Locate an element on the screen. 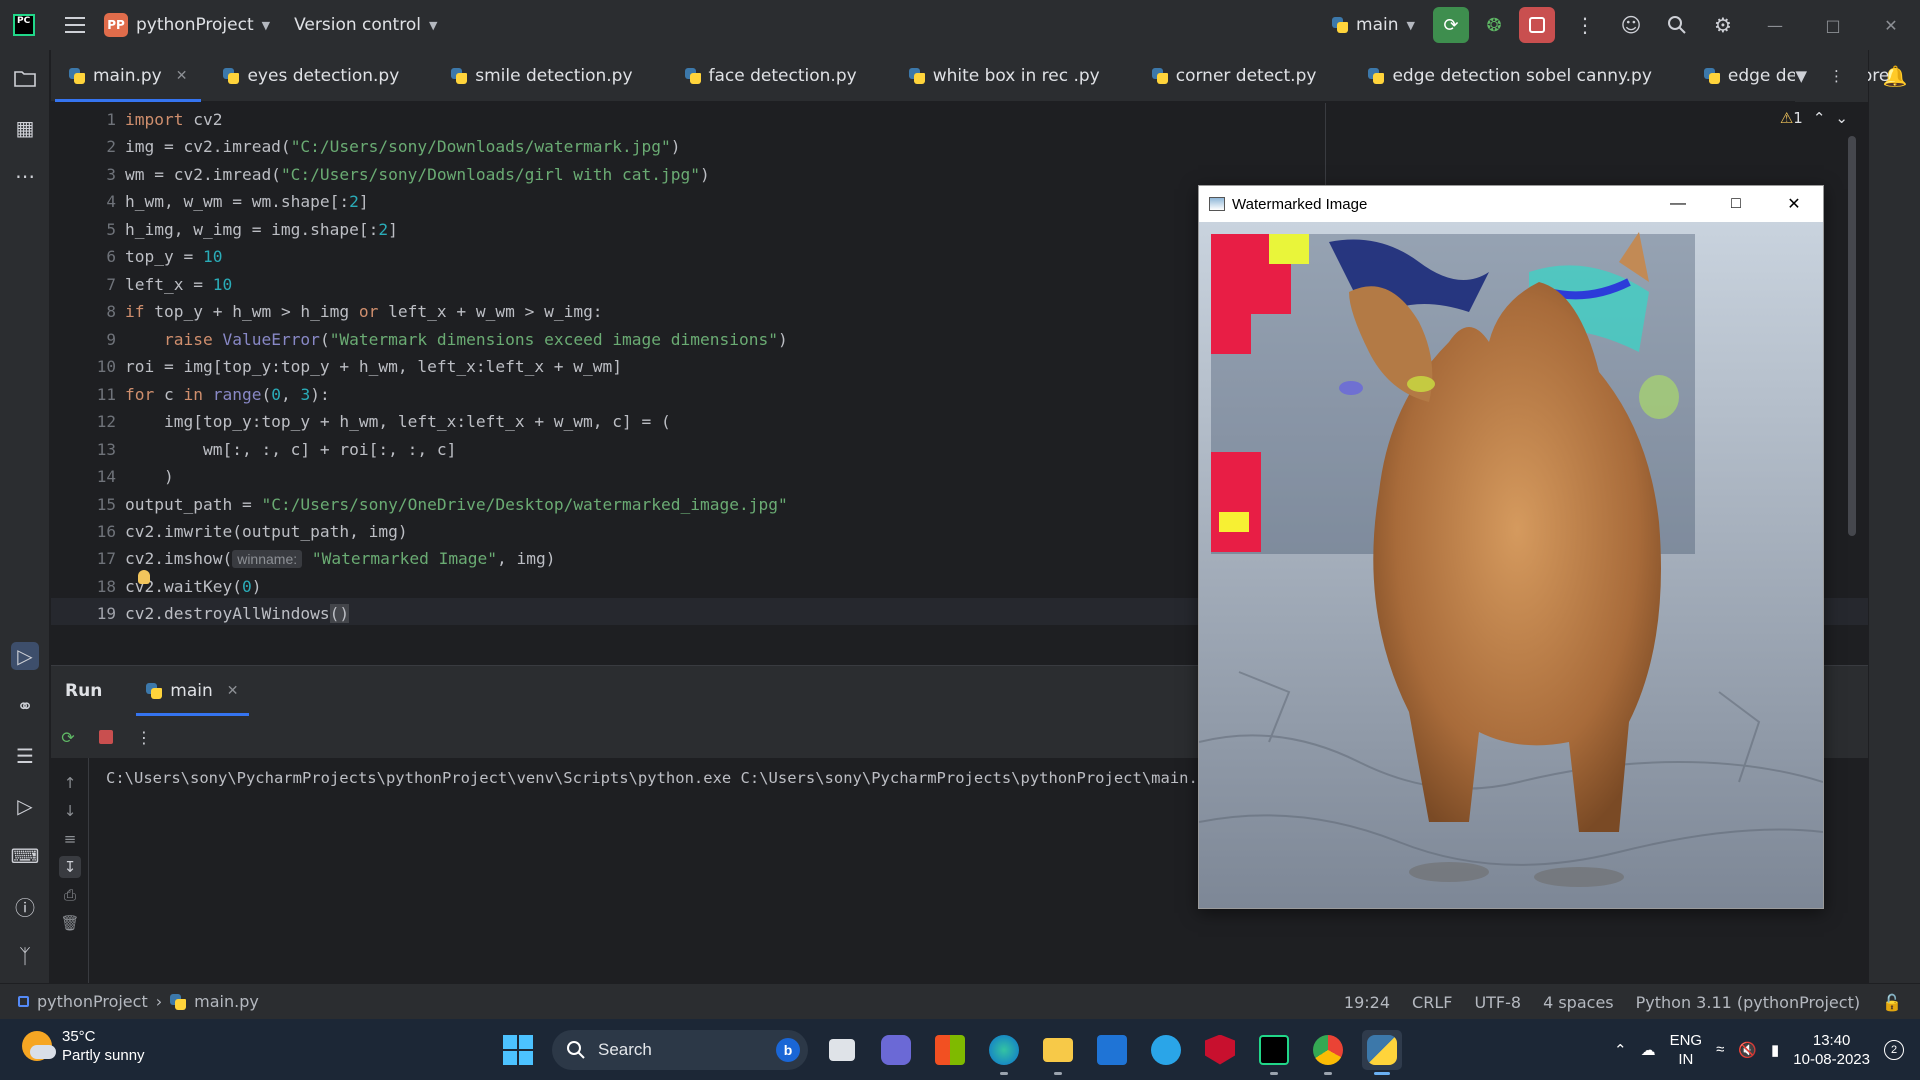 This screenshot has height=1080, width=1920. git-icon: ᛉ is located at coordinates (25, 956).